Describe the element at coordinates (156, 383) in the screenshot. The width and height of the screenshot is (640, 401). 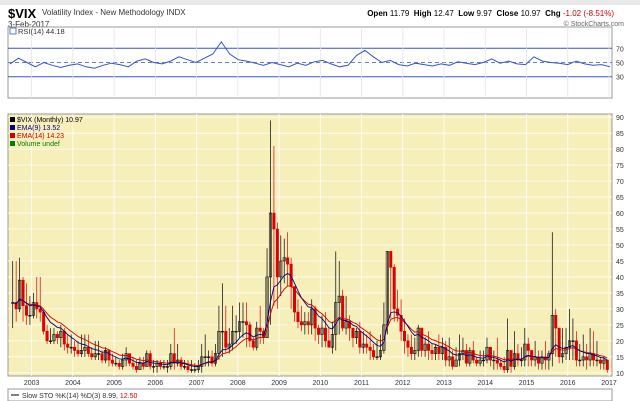
I see `price-x-tick-2006: 2006` at that location.